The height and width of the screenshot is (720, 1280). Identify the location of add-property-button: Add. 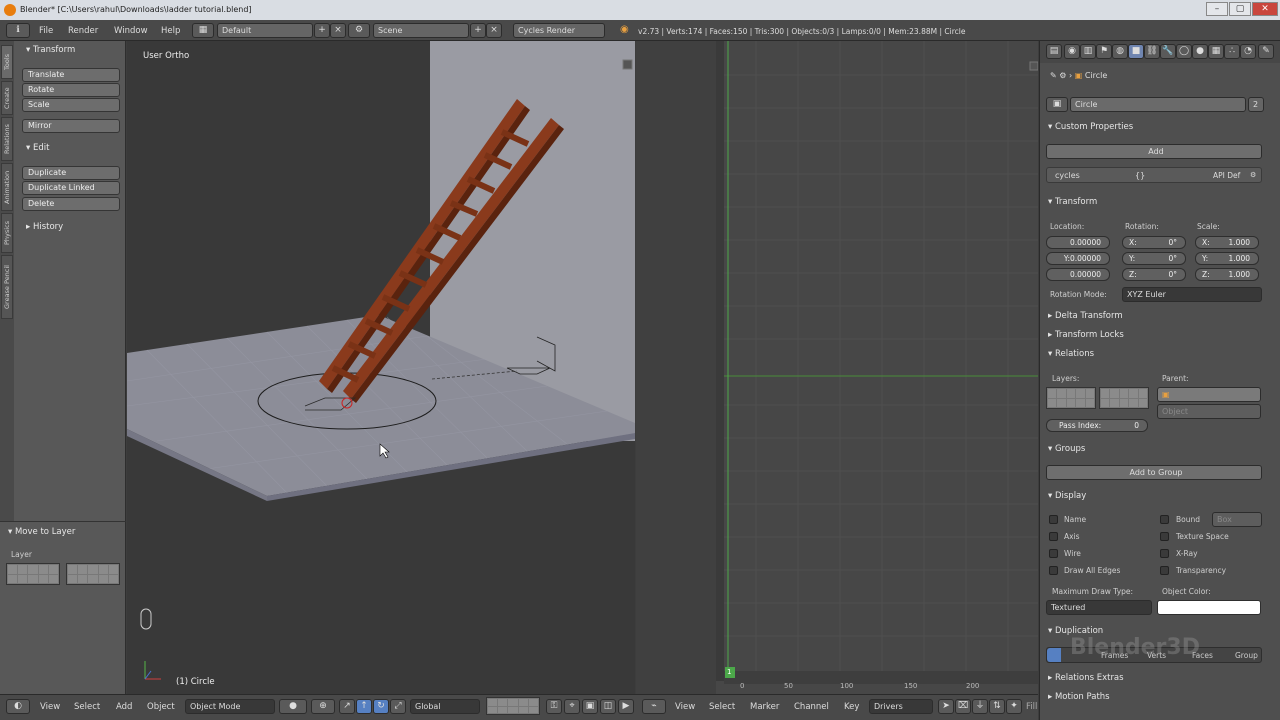
(1154, 151).